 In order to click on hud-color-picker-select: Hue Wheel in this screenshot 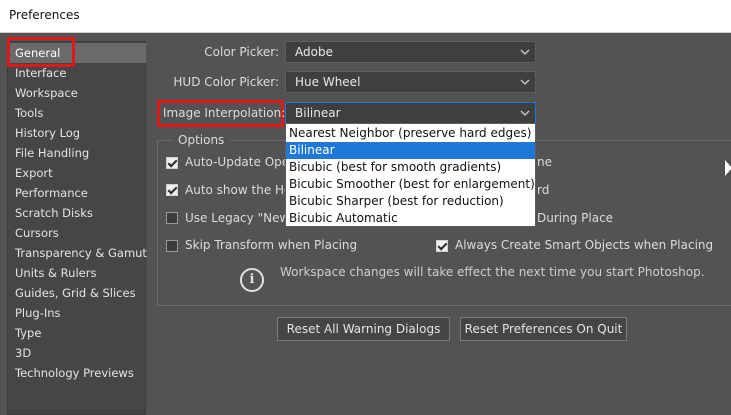, I will do `click(410, 82)`.